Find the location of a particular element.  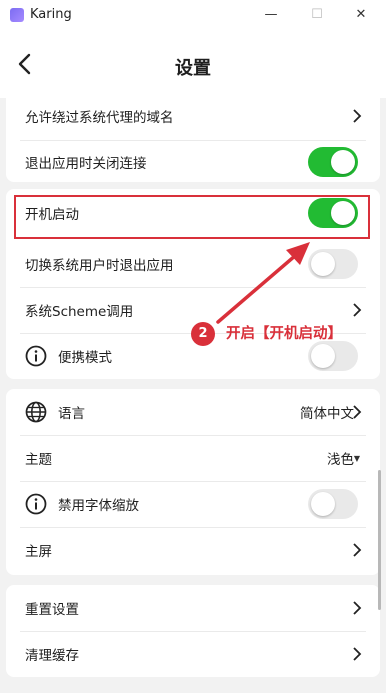

home-screen-label: 主屏 is located at coordinates (38, 552).